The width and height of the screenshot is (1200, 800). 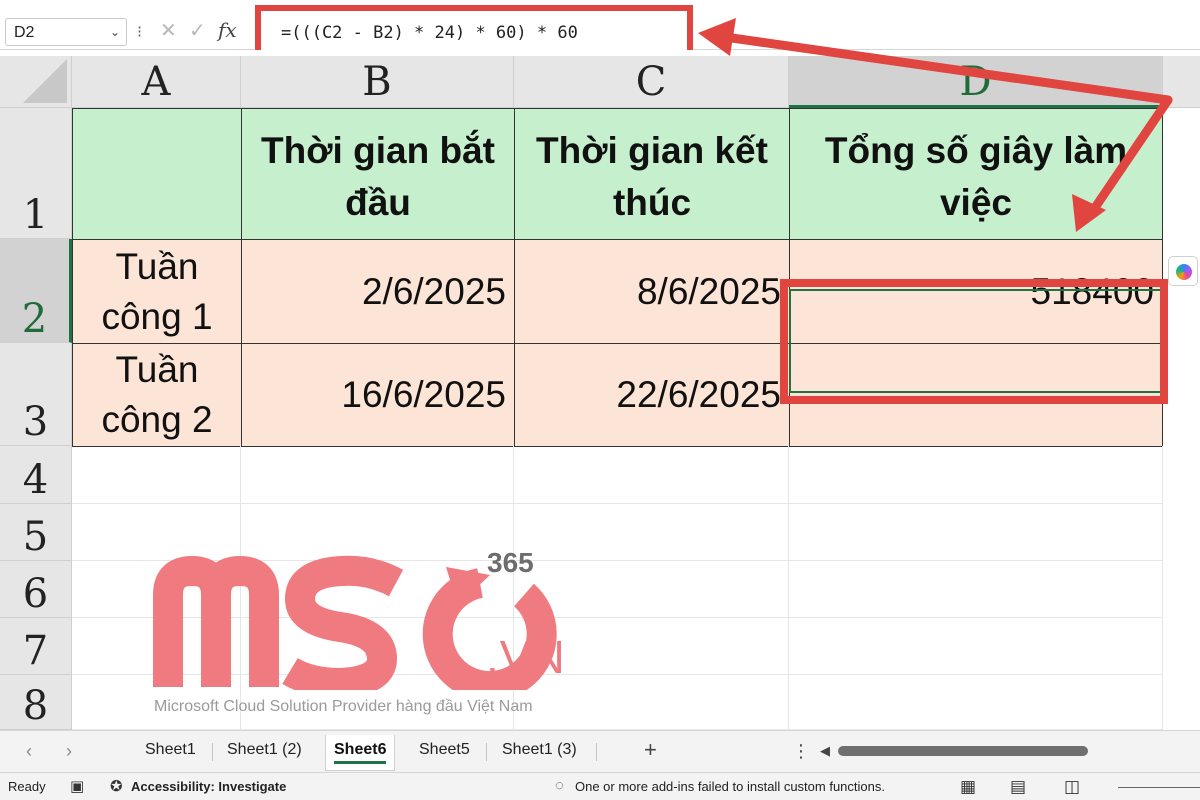 What do you see at coordinates (35, 706) in the screenshot?
I see `row-header-8-label: 8` at bounding box center [35, 706].